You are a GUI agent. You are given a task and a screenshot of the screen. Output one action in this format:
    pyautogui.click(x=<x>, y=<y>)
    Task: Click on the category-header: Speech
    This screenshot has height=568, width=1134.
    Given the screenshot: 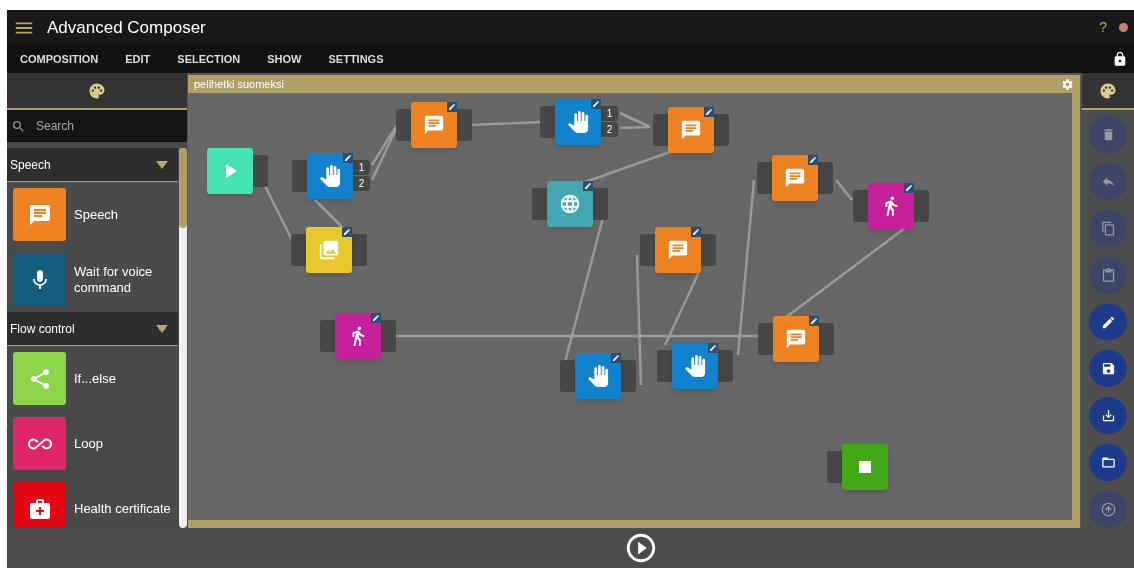 What is the action you would take?
    pyautogui.click(x=92, y=165)
    